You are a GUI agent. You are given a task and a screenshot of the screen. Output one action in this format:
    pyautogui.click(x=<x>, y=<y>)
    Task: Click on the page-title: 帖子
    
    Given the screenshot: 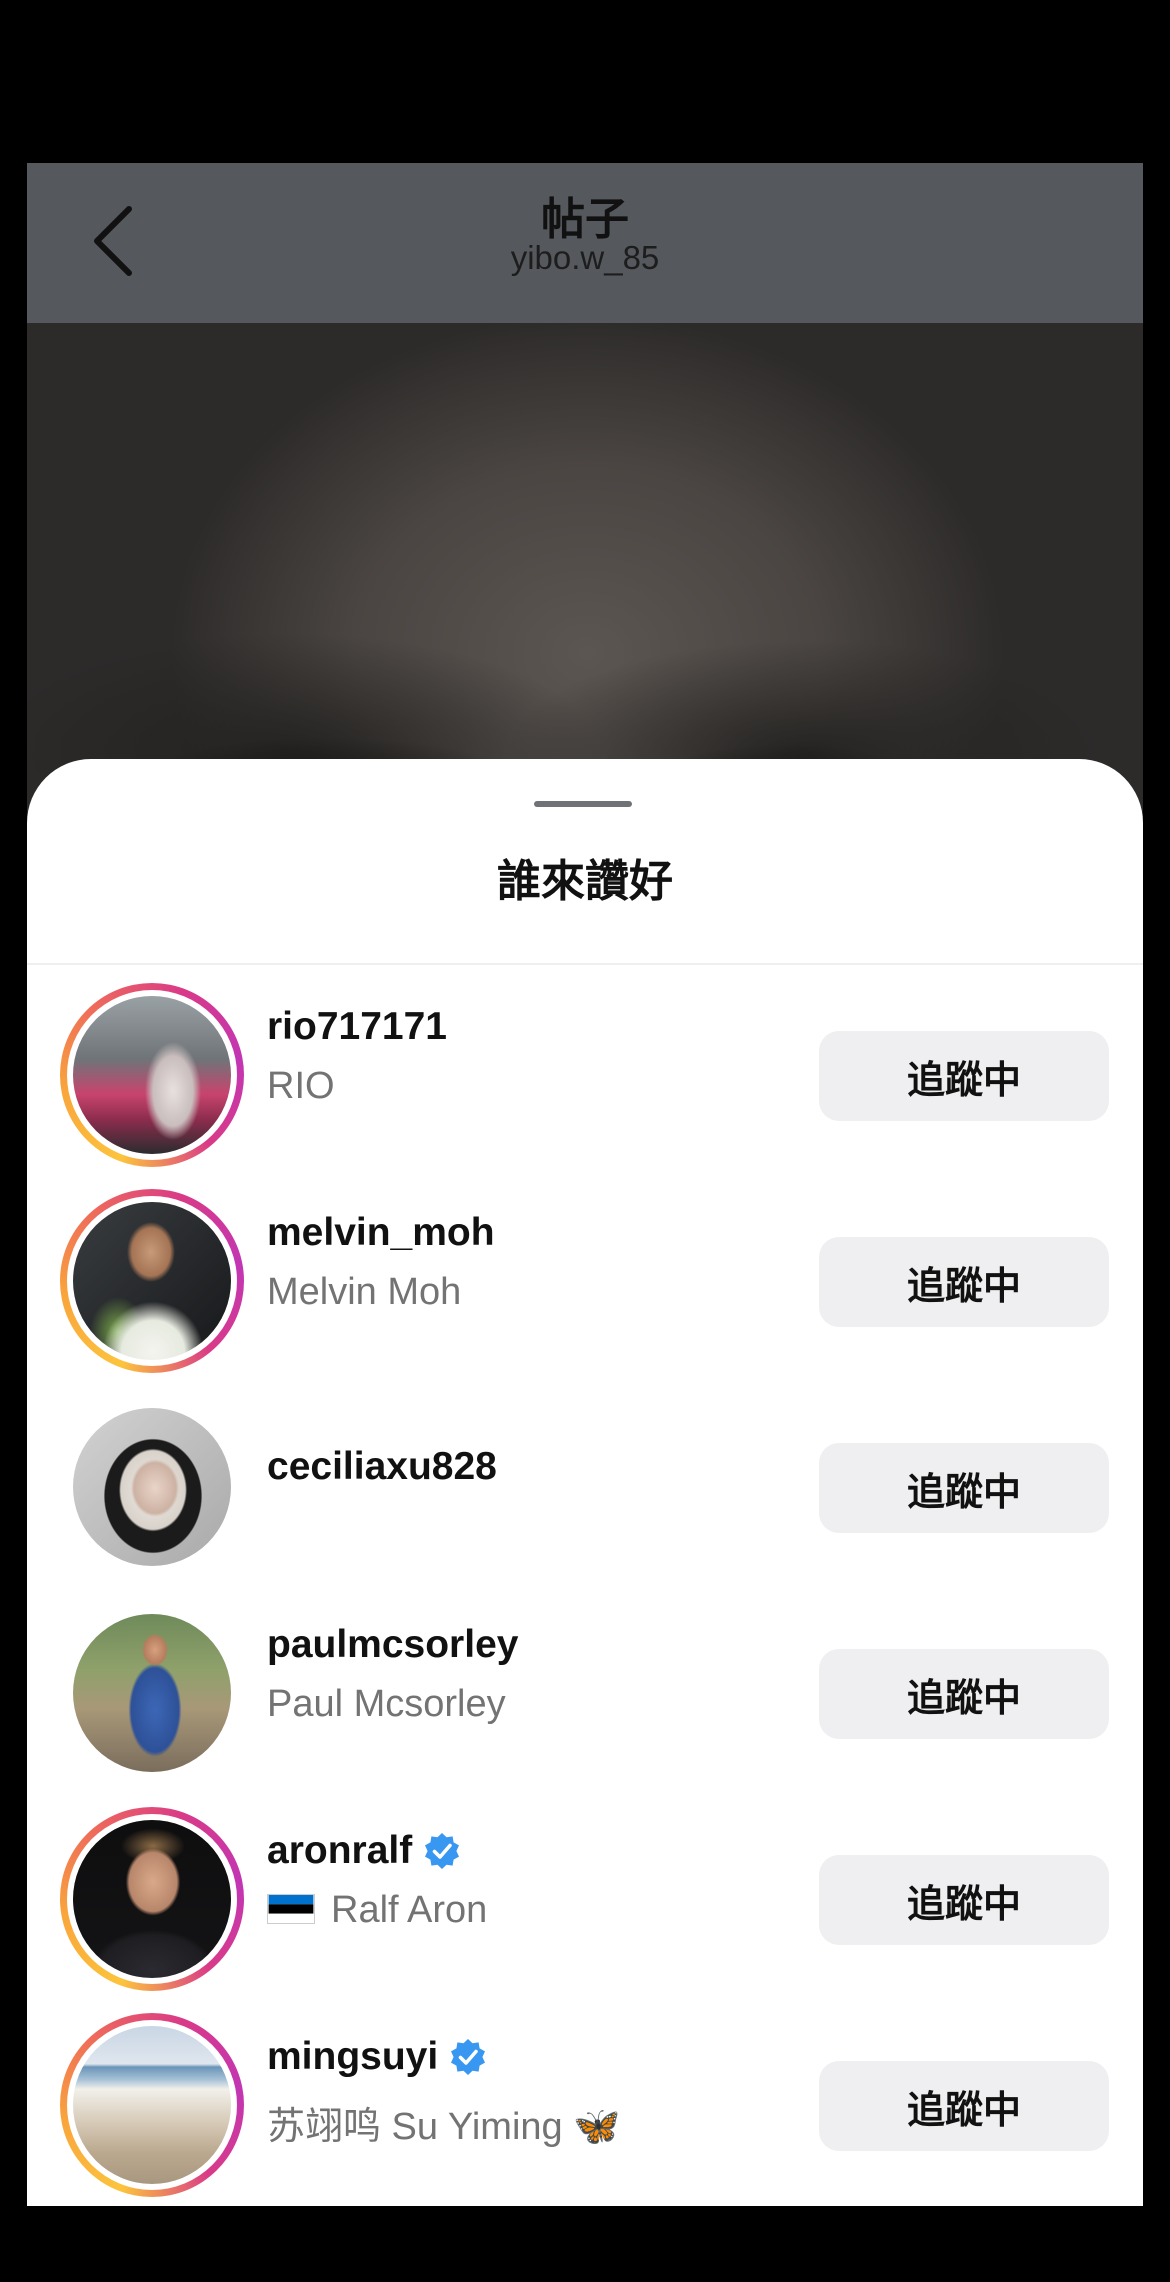 What is the action you would take?
    pyautogui.click(x=585, y=219)
    